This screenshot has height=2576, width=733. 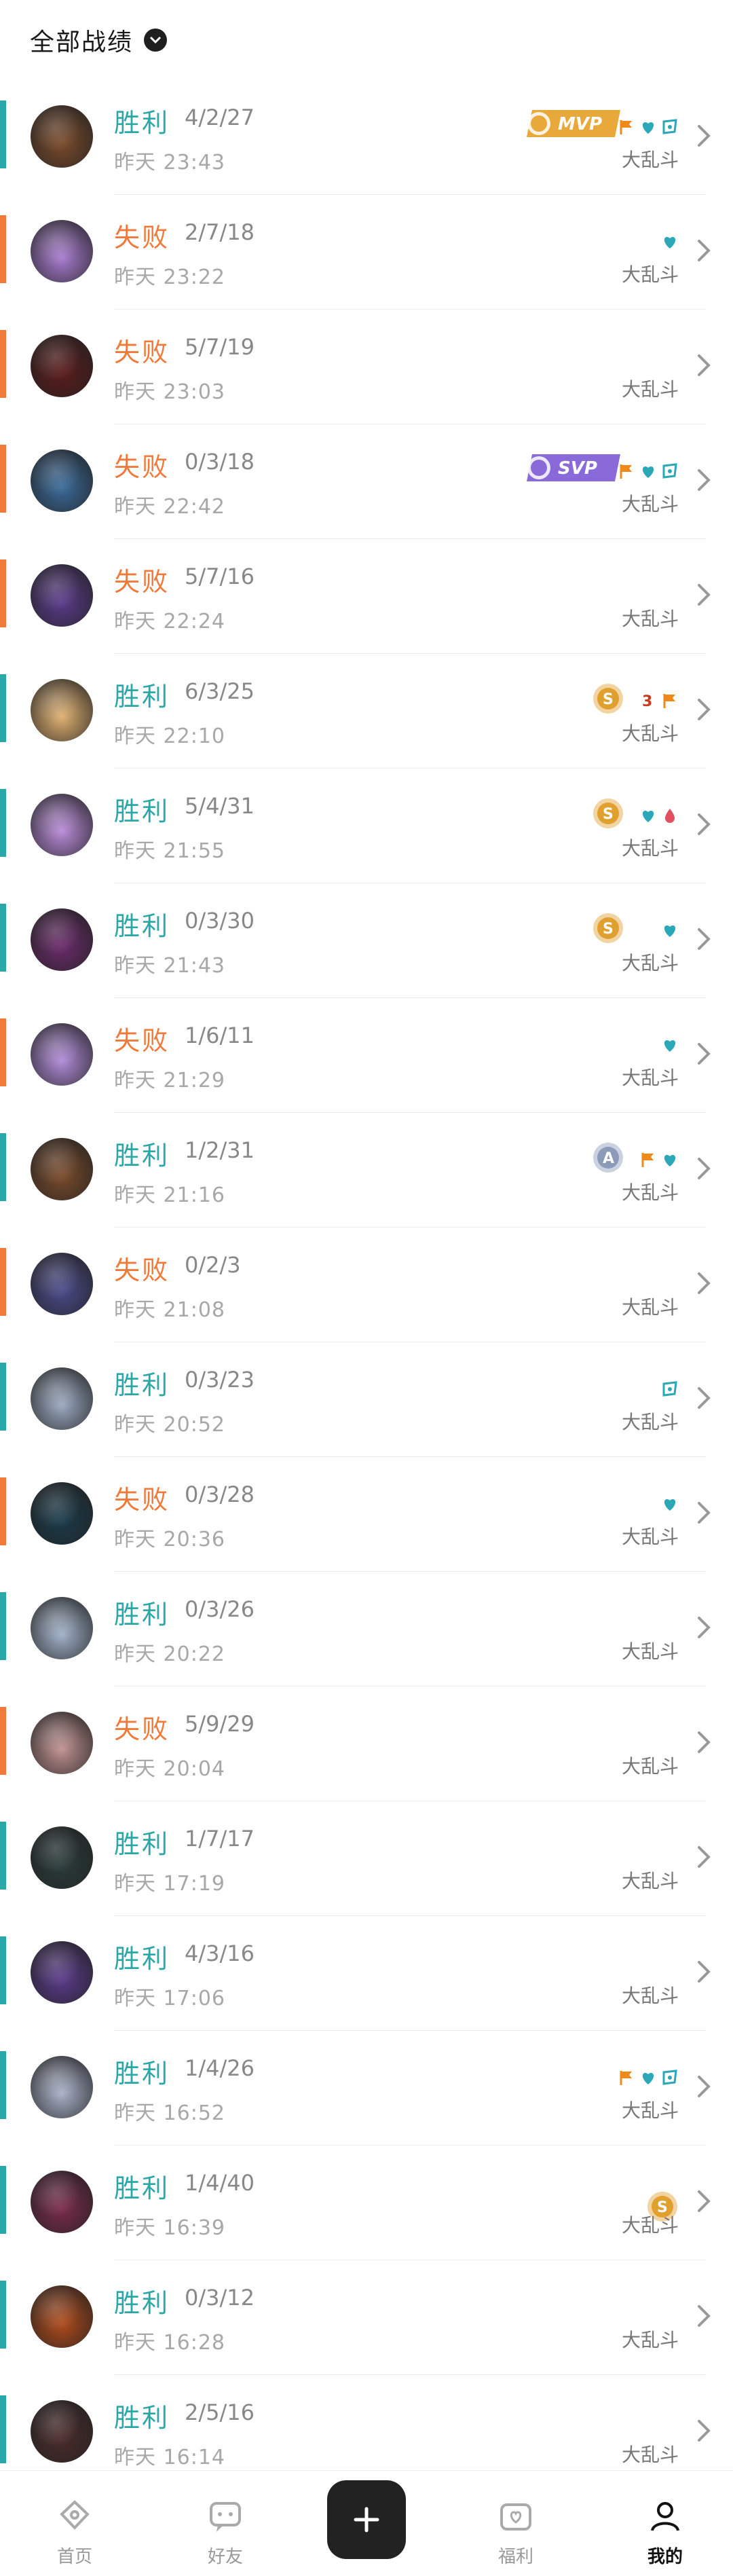 What do you see at coordinates (220, 1035) in the screenshot?
I see `match-kda: 1/6/11` at bounding box center [220, 1035].